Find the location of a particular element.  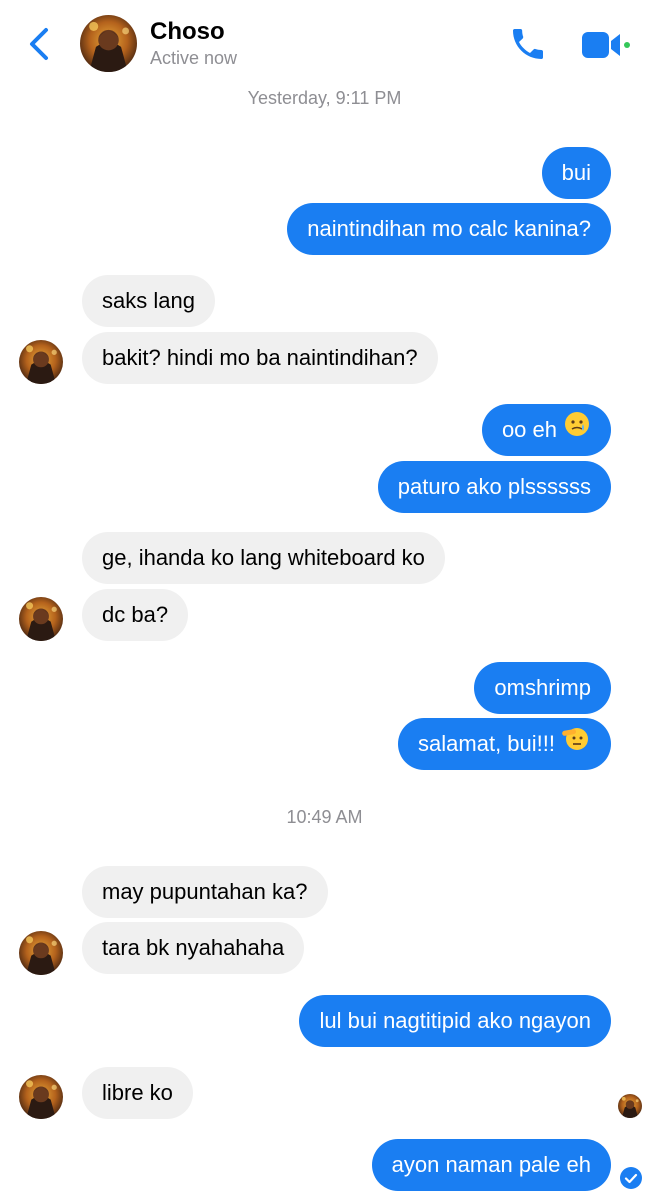

video-camera-icon is located at coordinates (606, 45).